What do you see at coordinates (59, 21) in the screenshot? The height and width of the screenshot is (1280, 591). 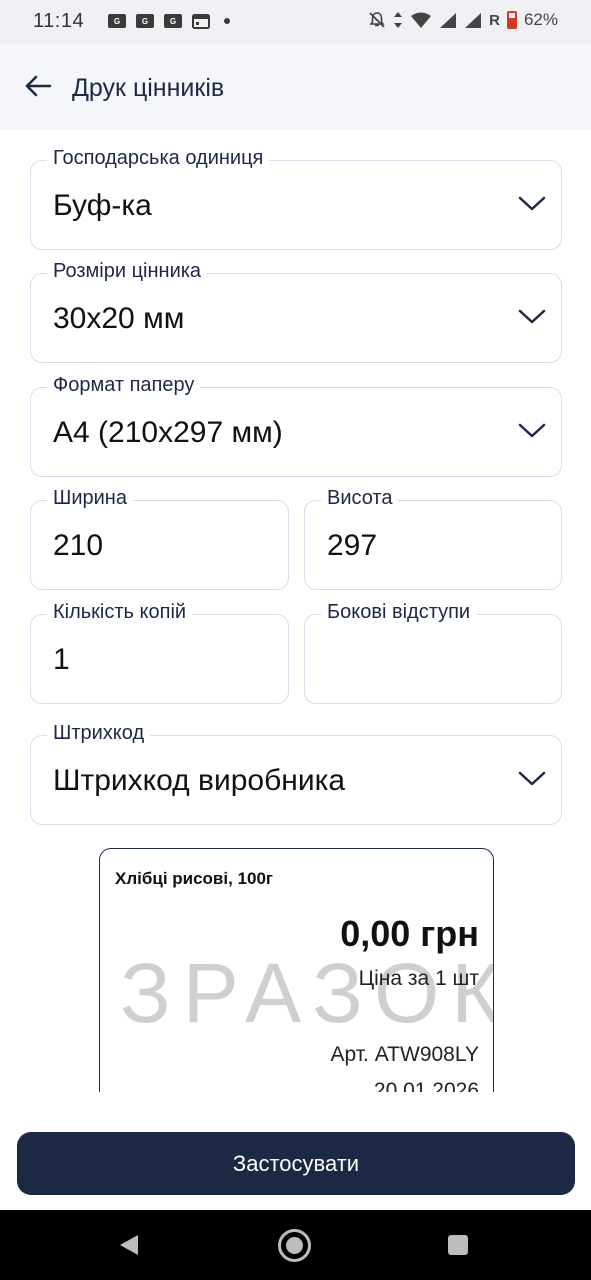 I see `status-time: 11:14` at bounding box center [59, 21].